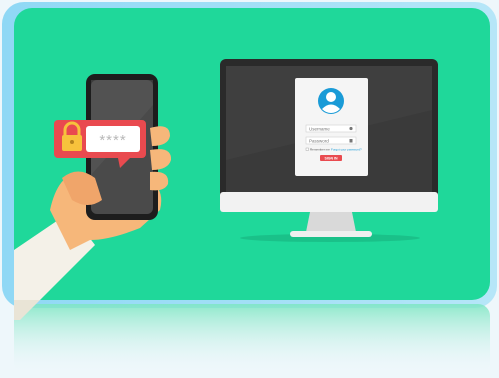 The image size is (499, 378). I want to click on username-person-icon, so click(351, 128).